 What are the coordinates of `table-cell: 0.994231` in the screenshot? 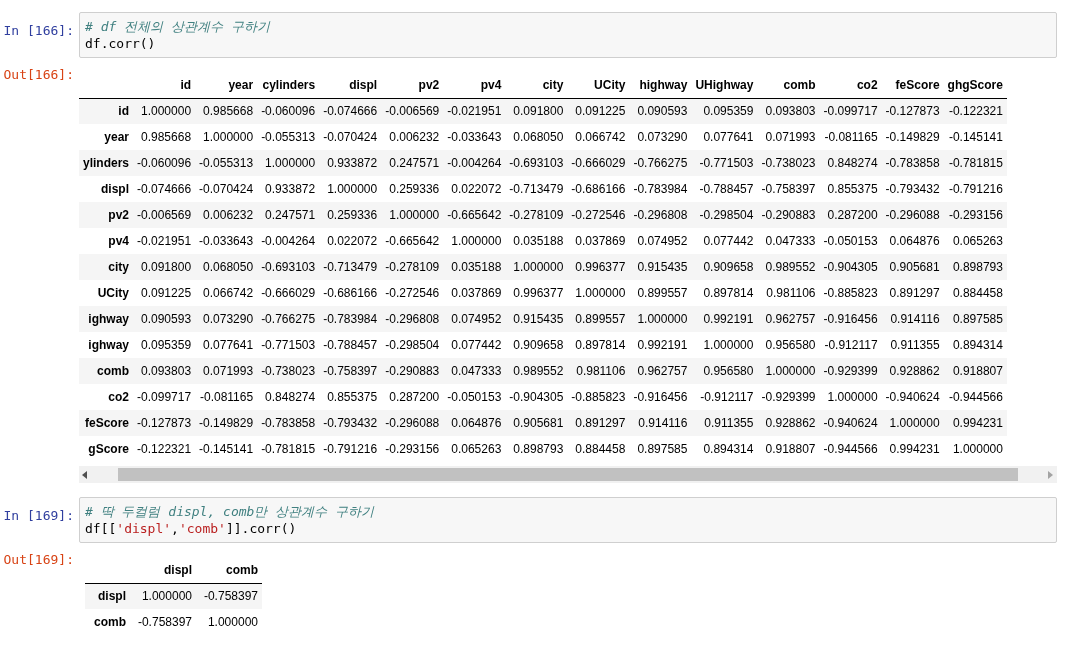 It's located at (977, 423).